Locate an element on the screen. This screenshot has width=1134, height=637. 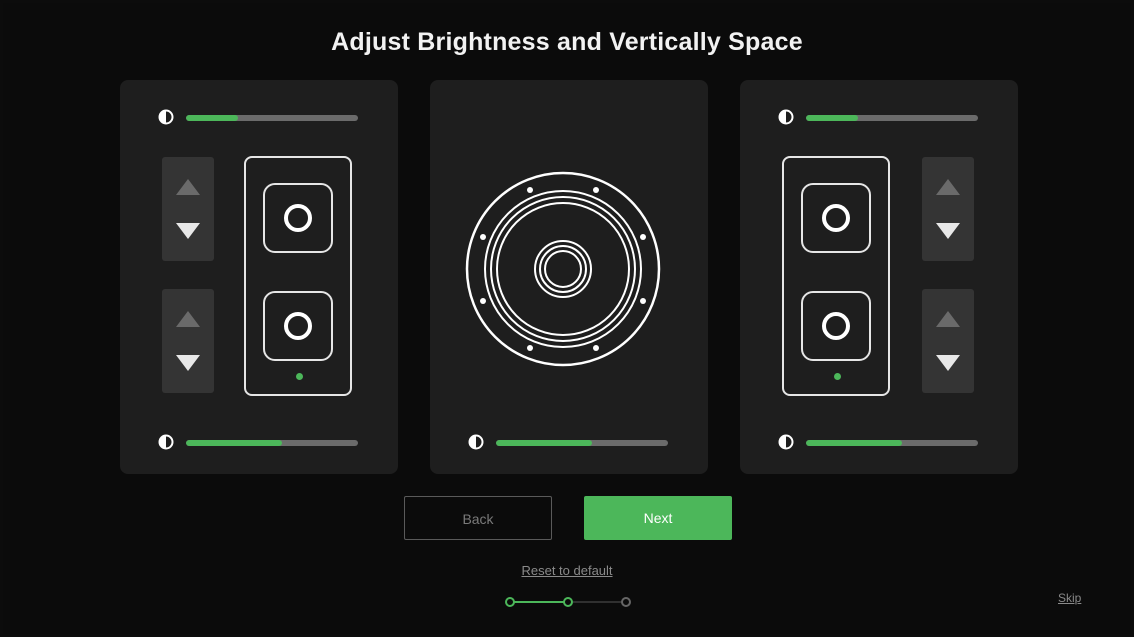
right-top-position-stepper is located at coordinates (948, 209).